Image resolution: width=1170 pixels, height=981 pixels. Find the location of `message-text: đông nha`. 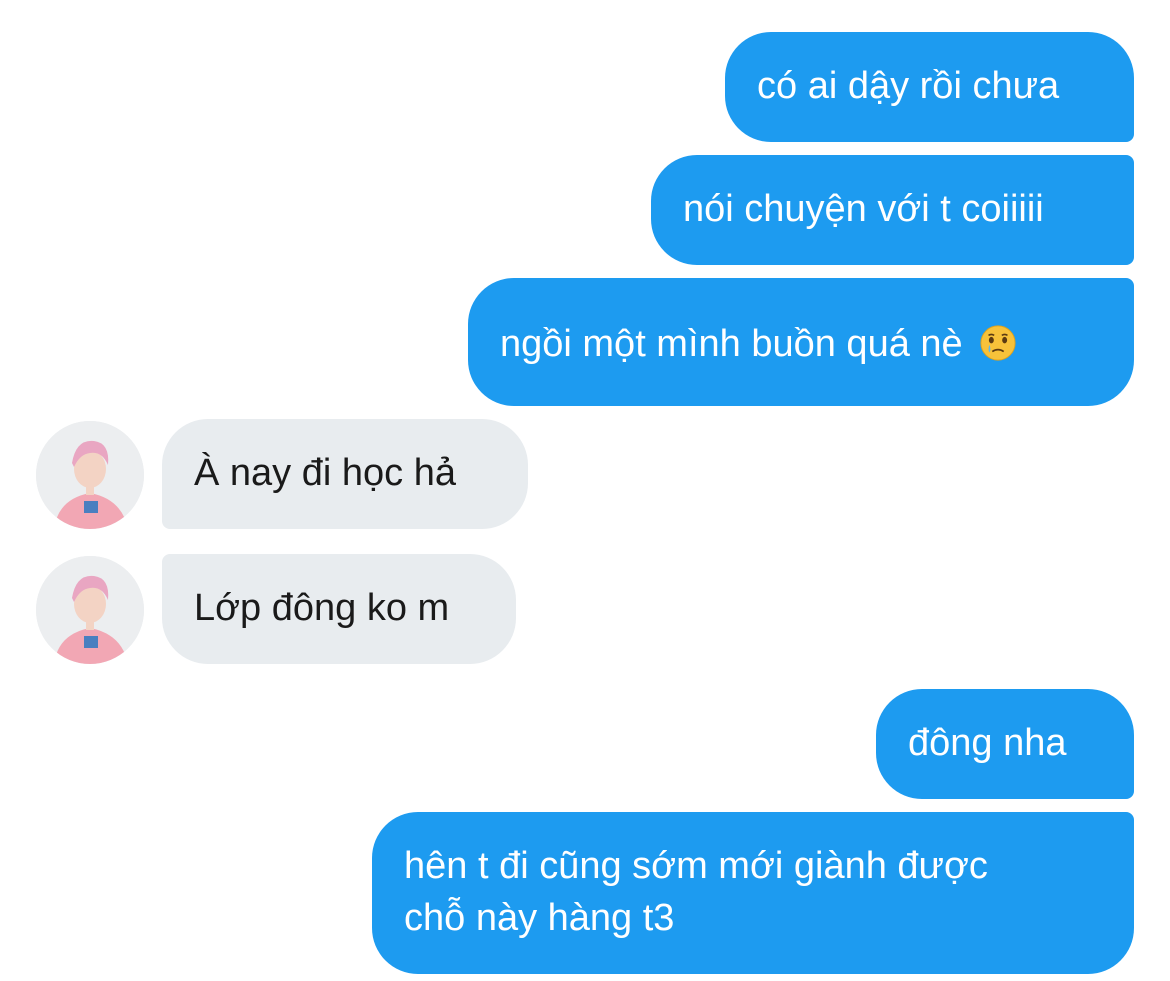

message-text: đông nha is located at coordinates (987, 743).